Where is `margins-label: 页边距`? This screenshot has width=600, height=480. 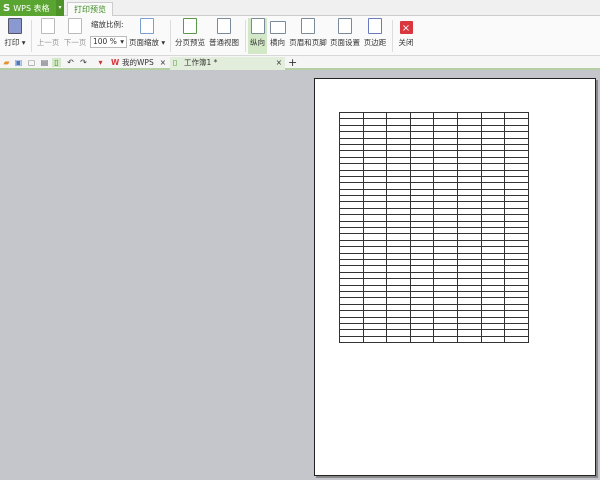
margins-label: 页边距 is located at coordinates (375, 42).